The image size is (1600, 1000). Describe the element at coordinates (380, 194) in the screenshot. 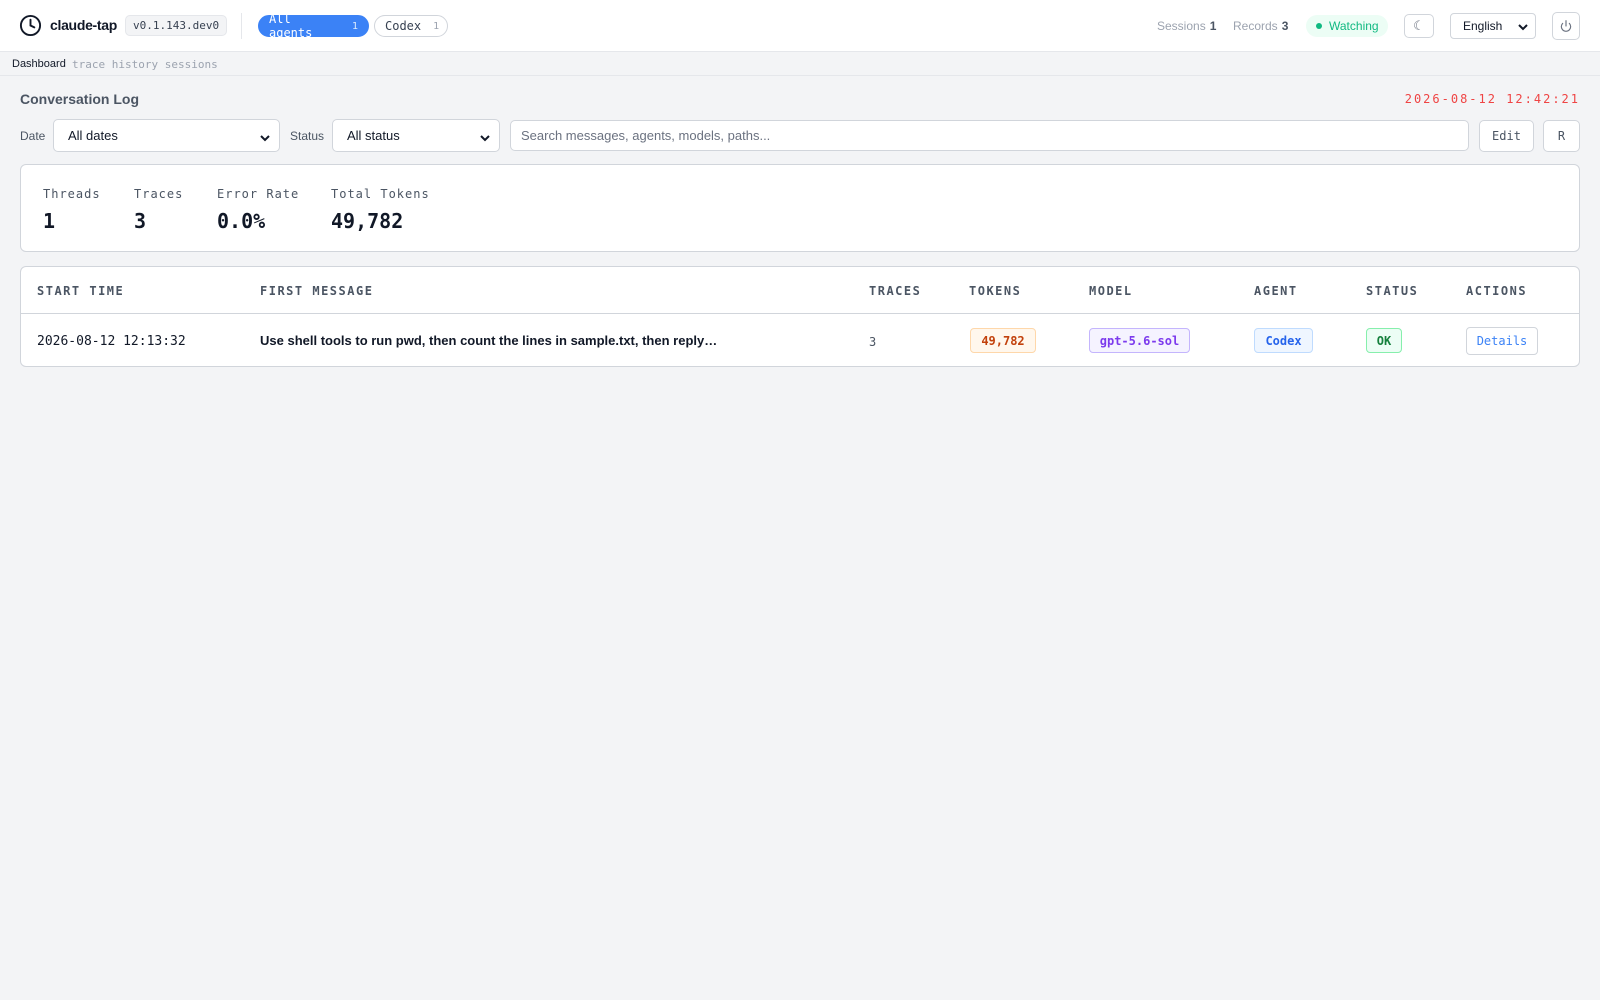

I see `stat-label: Total Tokens` at that location.